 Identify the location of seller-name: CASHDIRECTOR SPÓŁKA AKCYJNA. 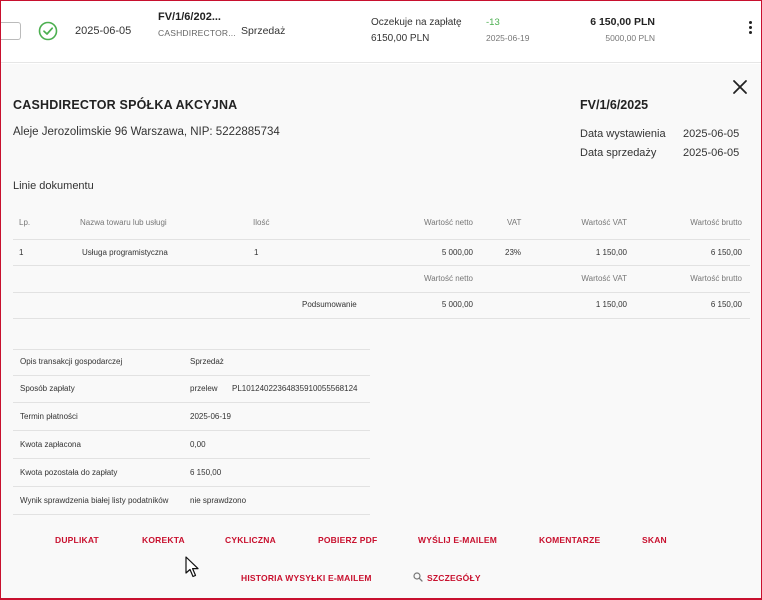
(125, 105).